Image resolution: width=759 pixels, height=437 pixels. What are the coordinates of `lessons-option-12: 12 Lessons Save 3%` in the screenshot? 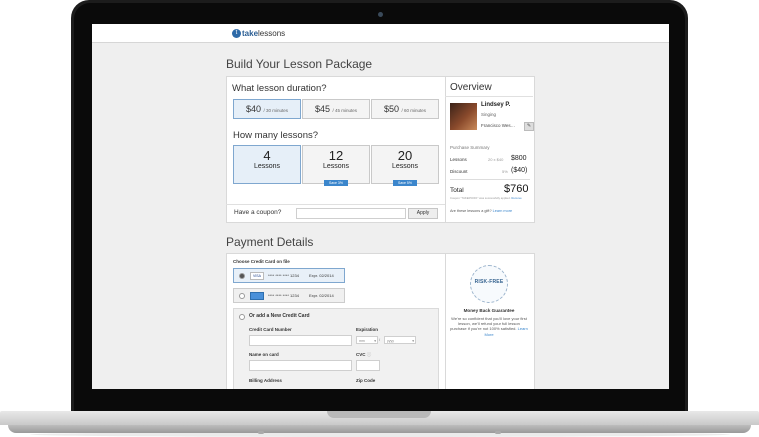 It's located at (336, 165).